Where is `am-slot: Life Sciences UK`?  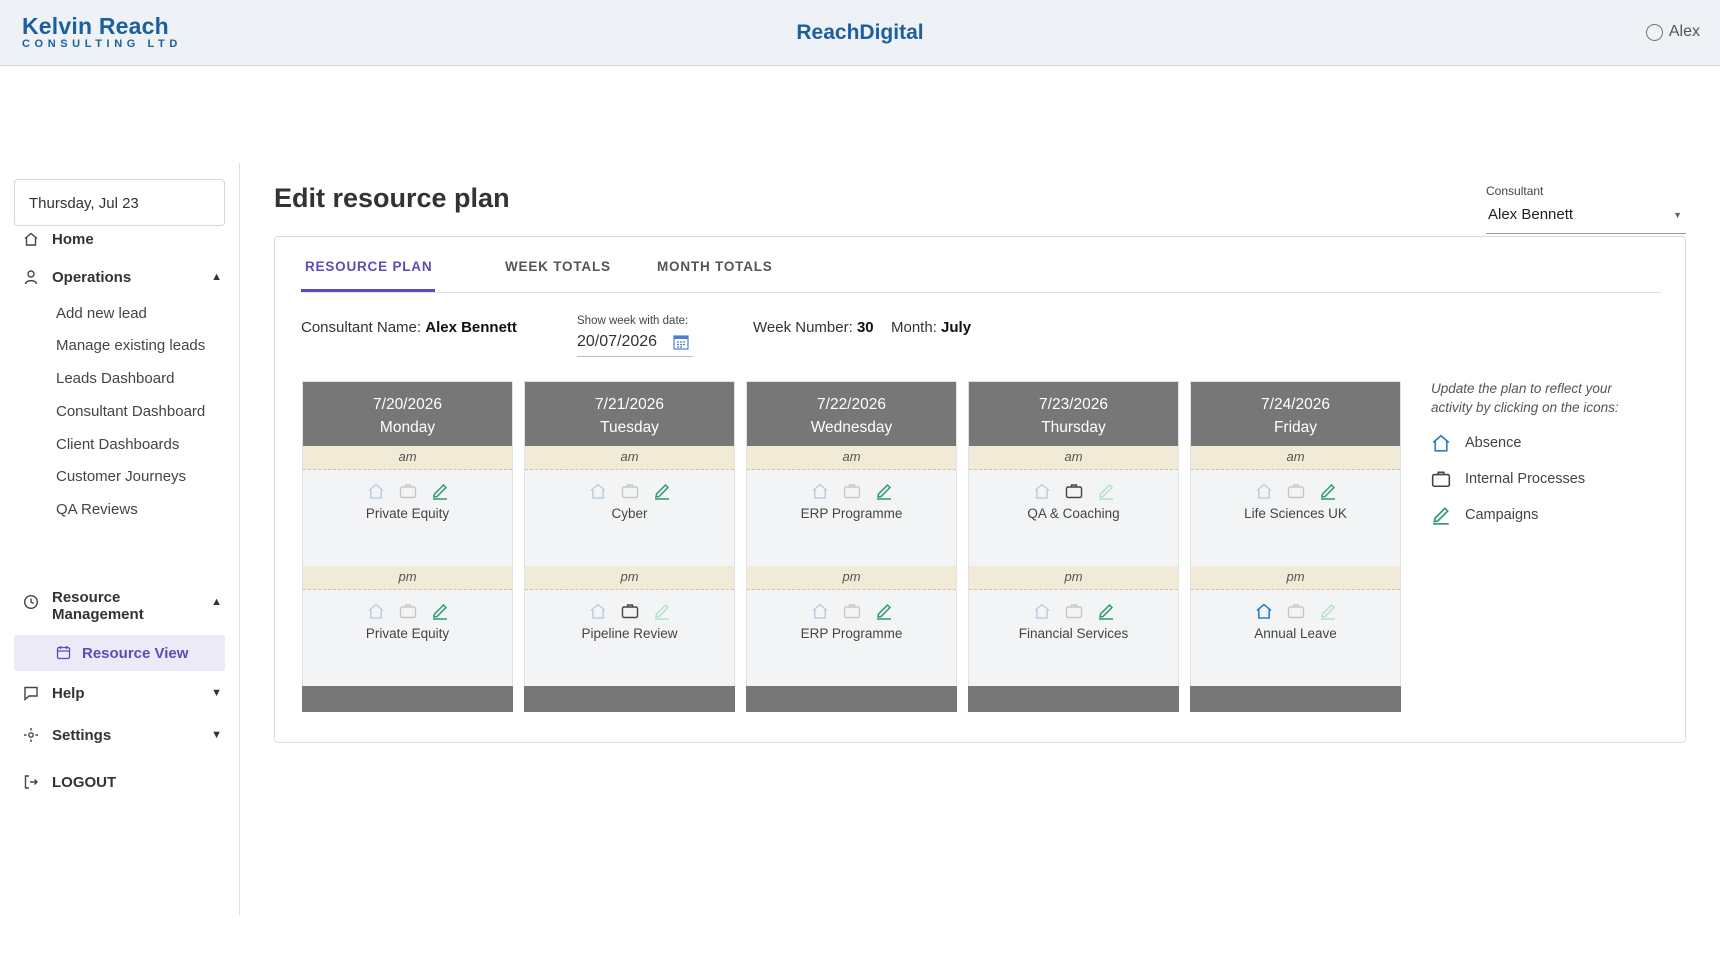
am-slot: Life Sciences UK is located at coordinates (1295, 518).